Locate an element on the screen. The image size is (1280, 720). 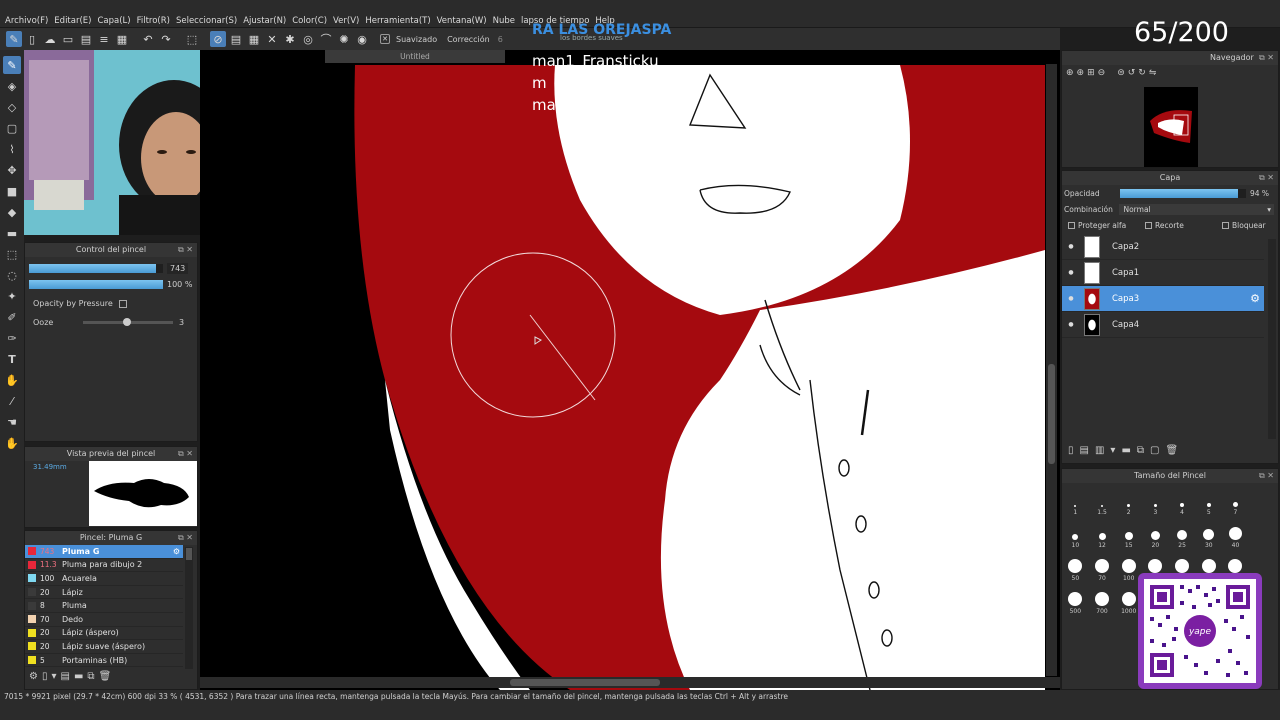
document-tab: Untitled is located at coordinates (415, 56).